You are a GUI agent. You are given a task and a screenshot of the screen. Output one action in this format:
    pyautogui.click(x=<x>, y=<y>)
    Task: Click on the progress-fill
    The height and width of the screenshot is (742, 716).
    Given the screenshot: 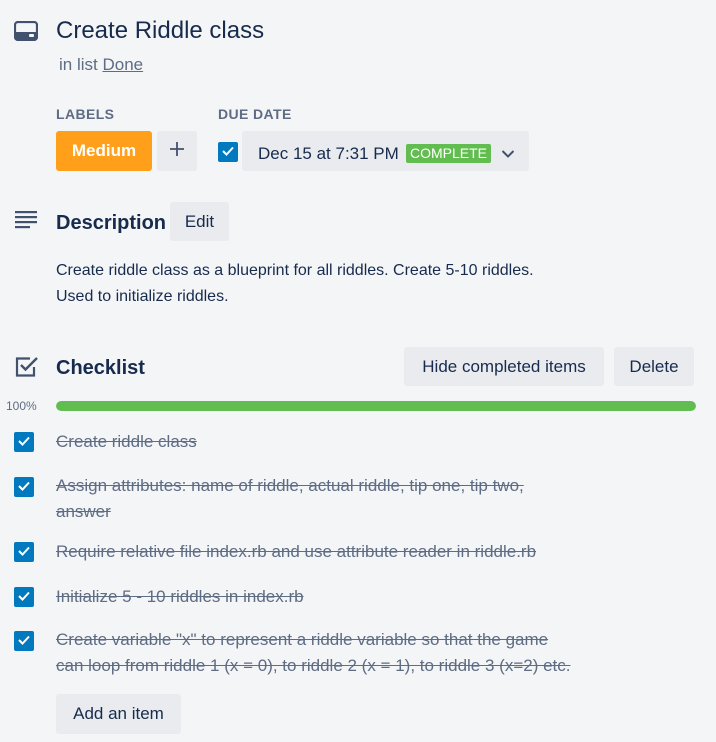 What is the action you would take?
    pyautogui.click(x=376, y=406)
    